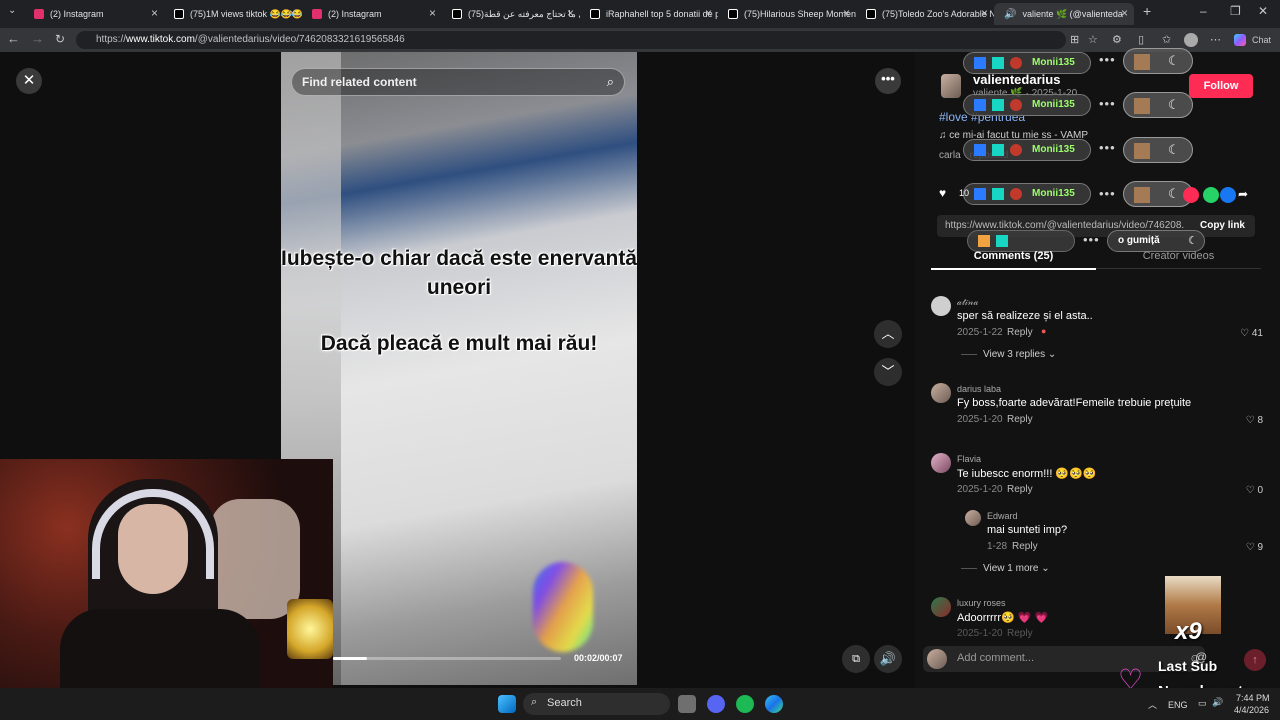 Image resolution: width=1280 pixels, height=720 pixels. Describe the element at coordinates (1263, 11) in the screenshot. I see `close-window-button: ✕` at that location.